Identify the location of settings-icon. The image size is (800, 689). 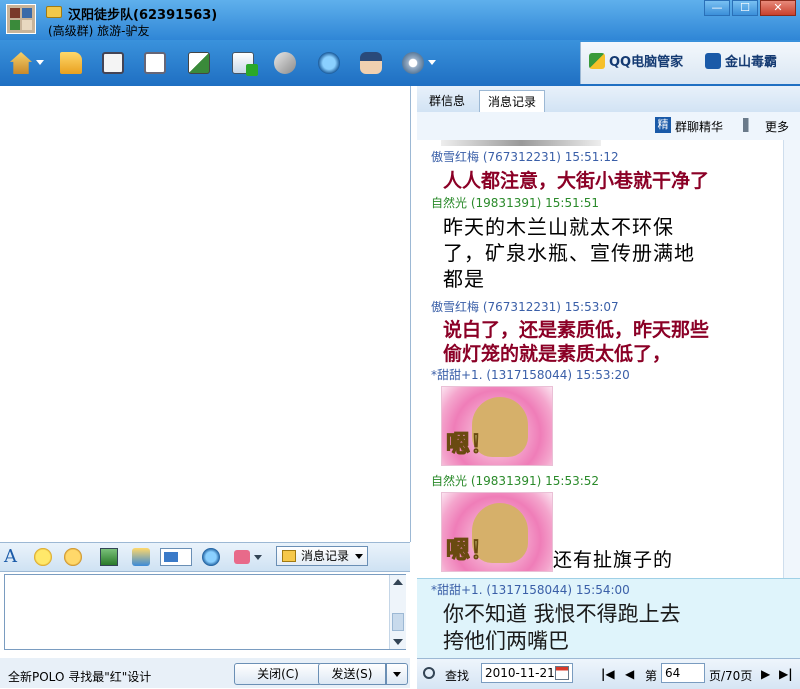
(417, 63).